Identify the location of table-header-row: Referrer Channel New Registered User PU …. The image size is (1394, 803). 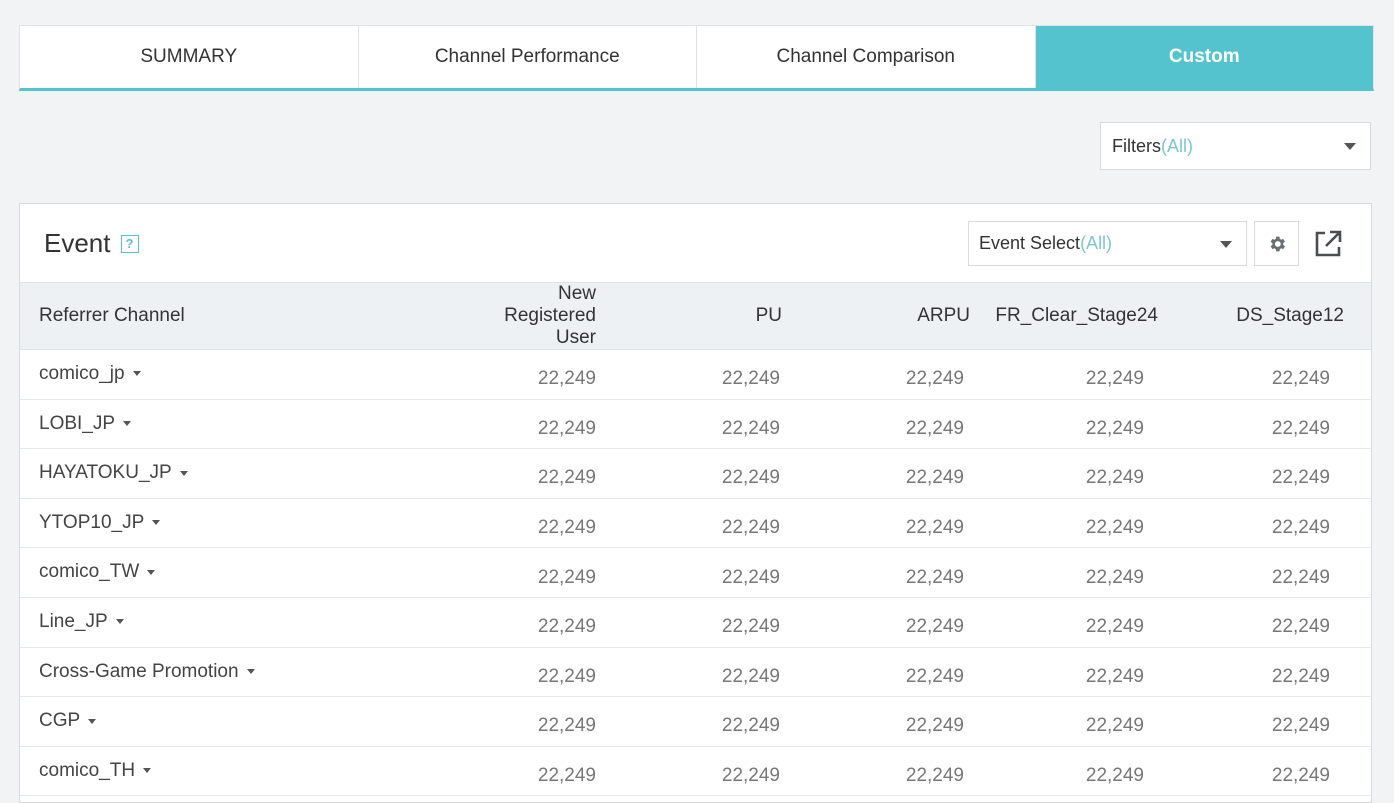
(695, 316).